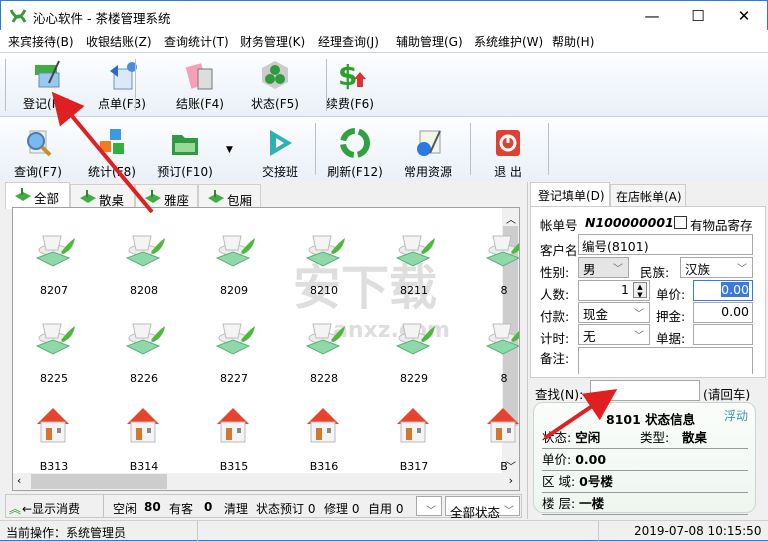  I want to click on deposit-input: 0.00, so click(723, 312).